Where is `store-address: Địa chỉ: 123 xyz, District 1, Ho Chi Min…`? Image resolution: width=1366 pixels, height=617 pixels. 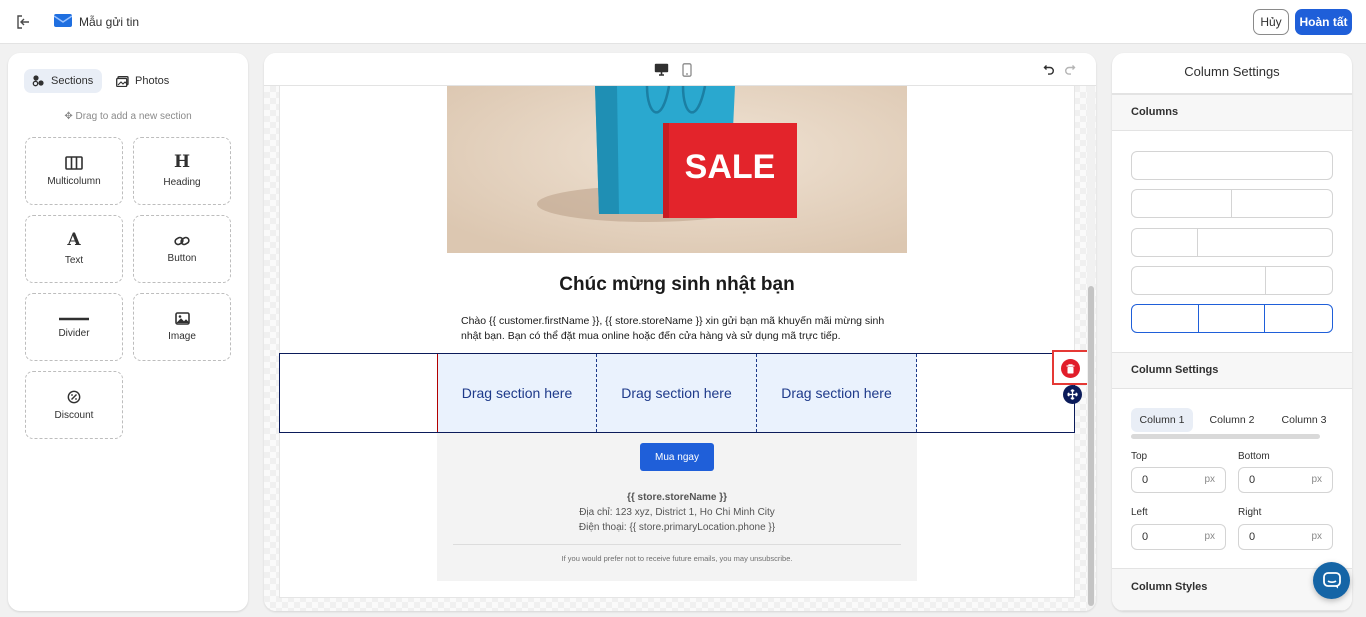 store-address: Địa chỉ: 123 xyz, District 1, Ho Chi Min… is located at coordinates (677, 512).